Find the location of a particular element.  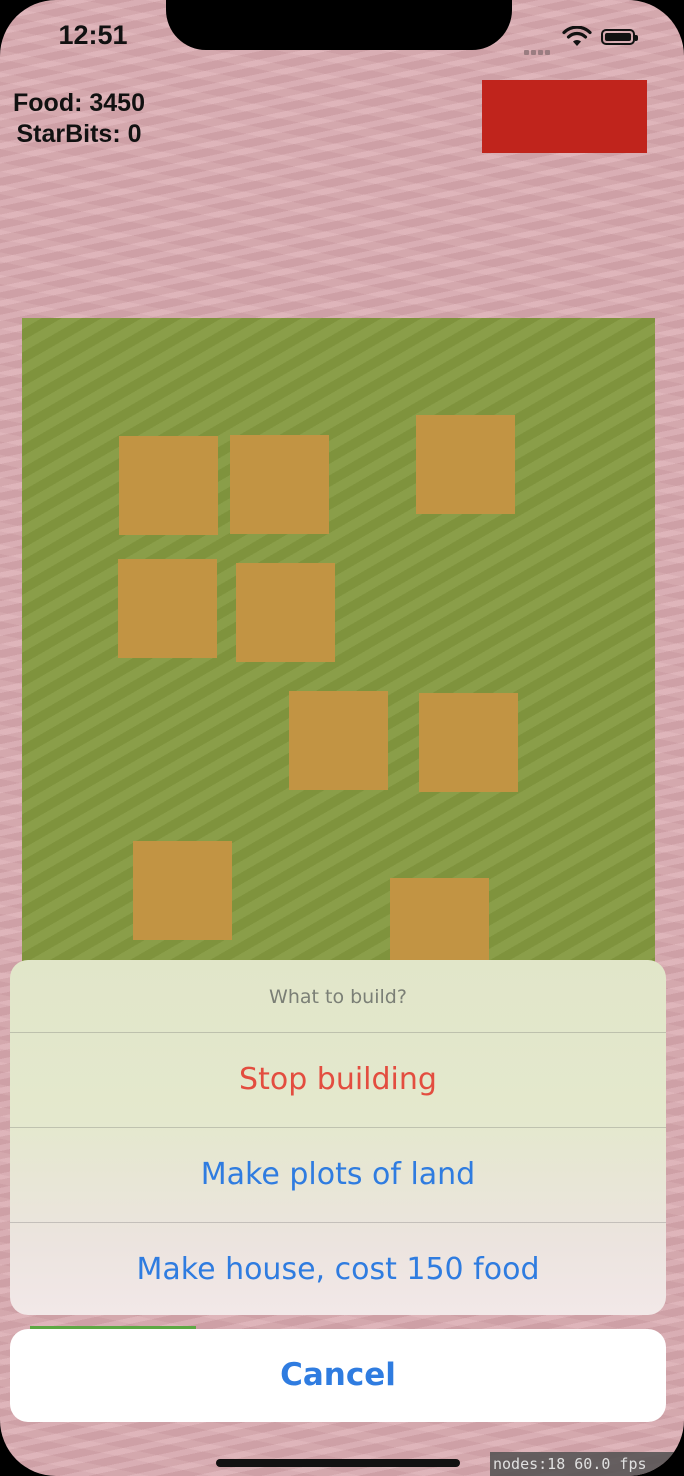

red-button is located at coordinates (564, 116).